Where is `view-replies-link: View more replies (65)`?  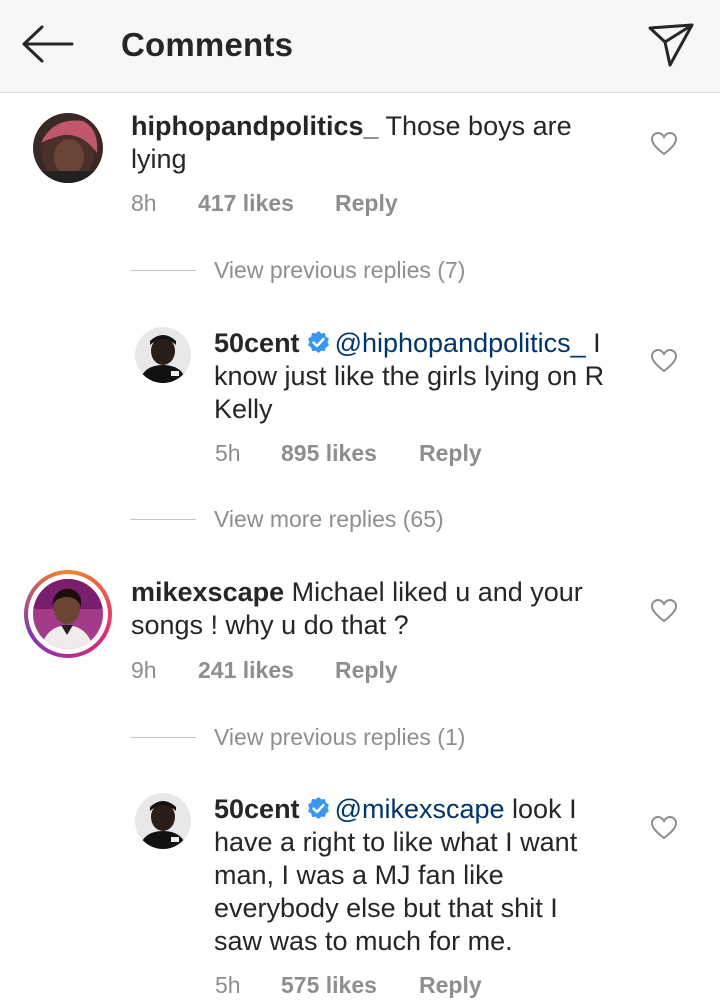
view-replies-link: View more replies (65) is located at coordinates (329, 519).